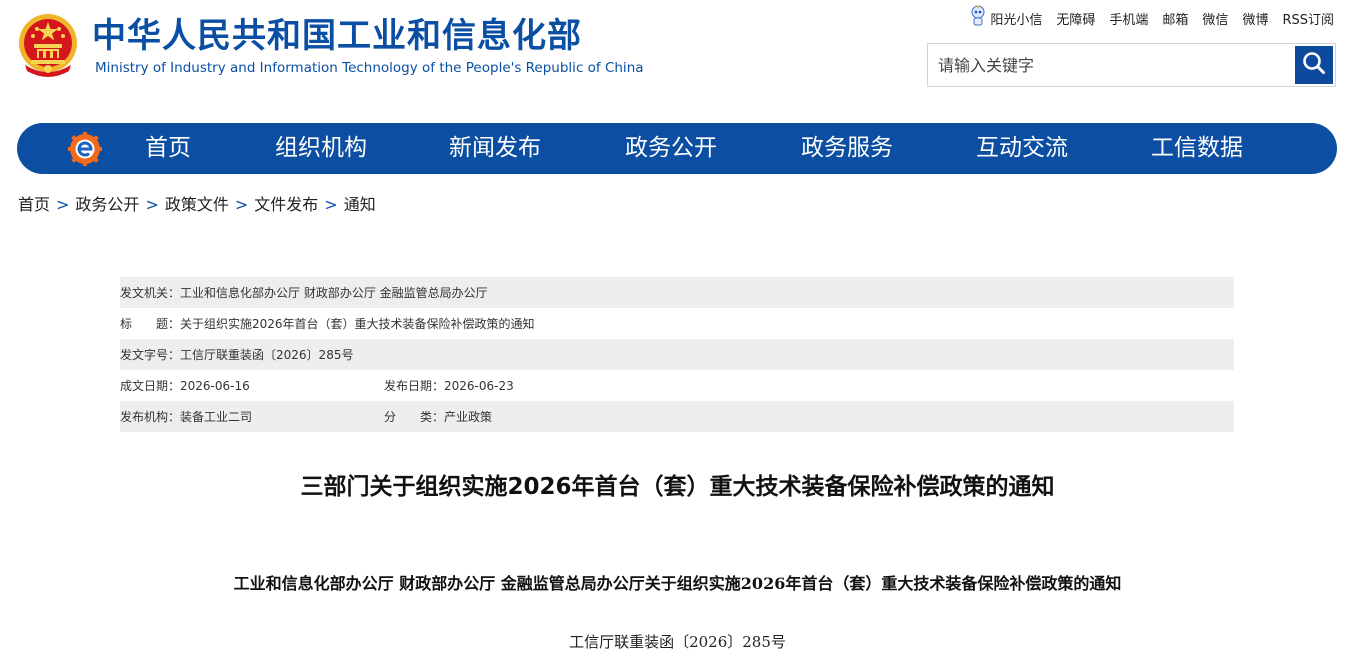  Describe the element at coordinates (150, 417) in the screenshot. I see `dept-label: 发布机构：` at that location.